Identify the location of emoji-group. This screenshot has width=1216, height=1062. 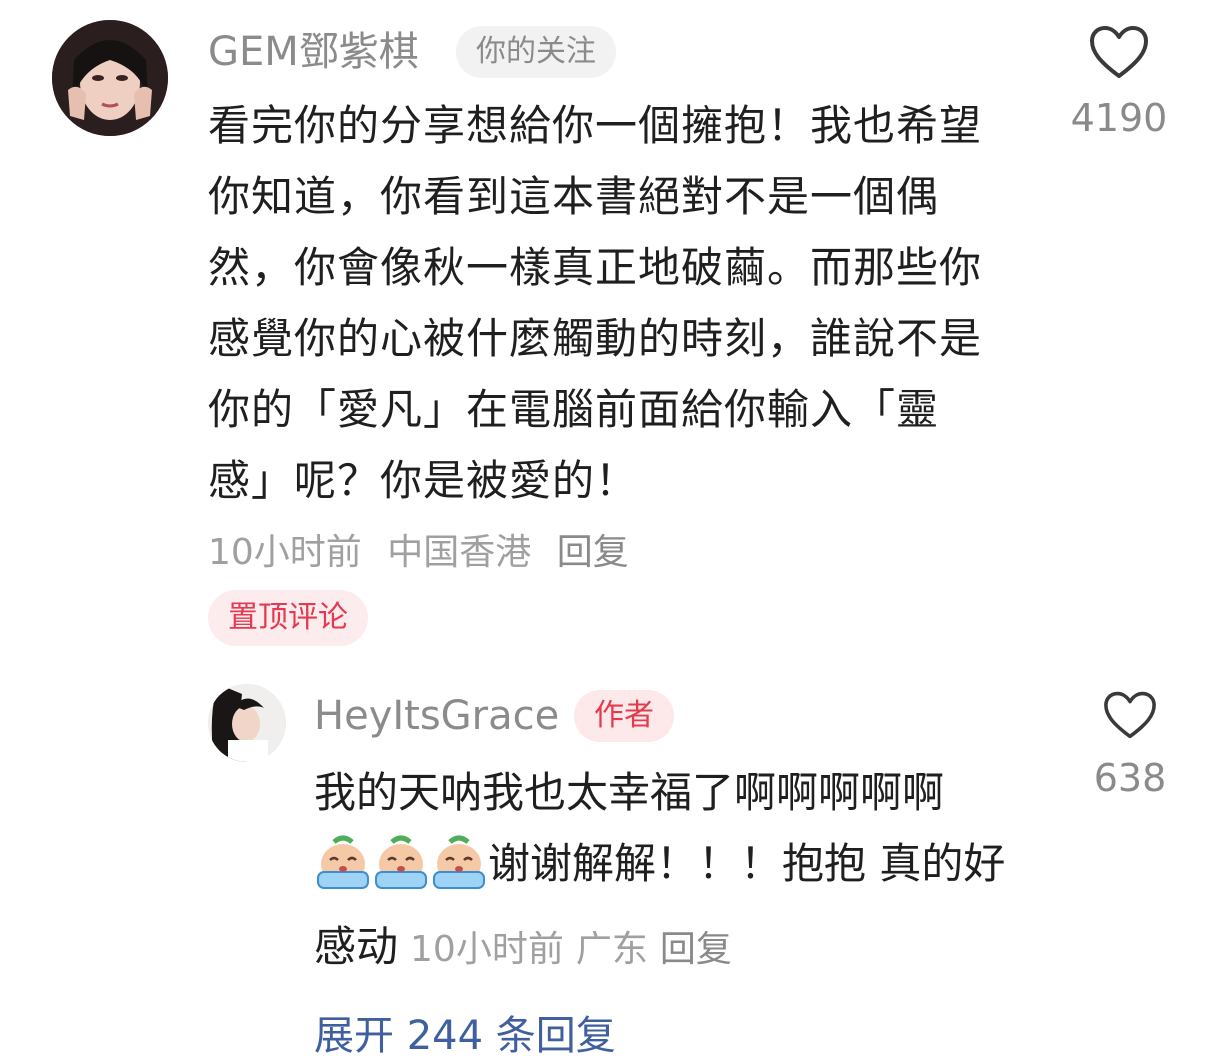
(401, 871).